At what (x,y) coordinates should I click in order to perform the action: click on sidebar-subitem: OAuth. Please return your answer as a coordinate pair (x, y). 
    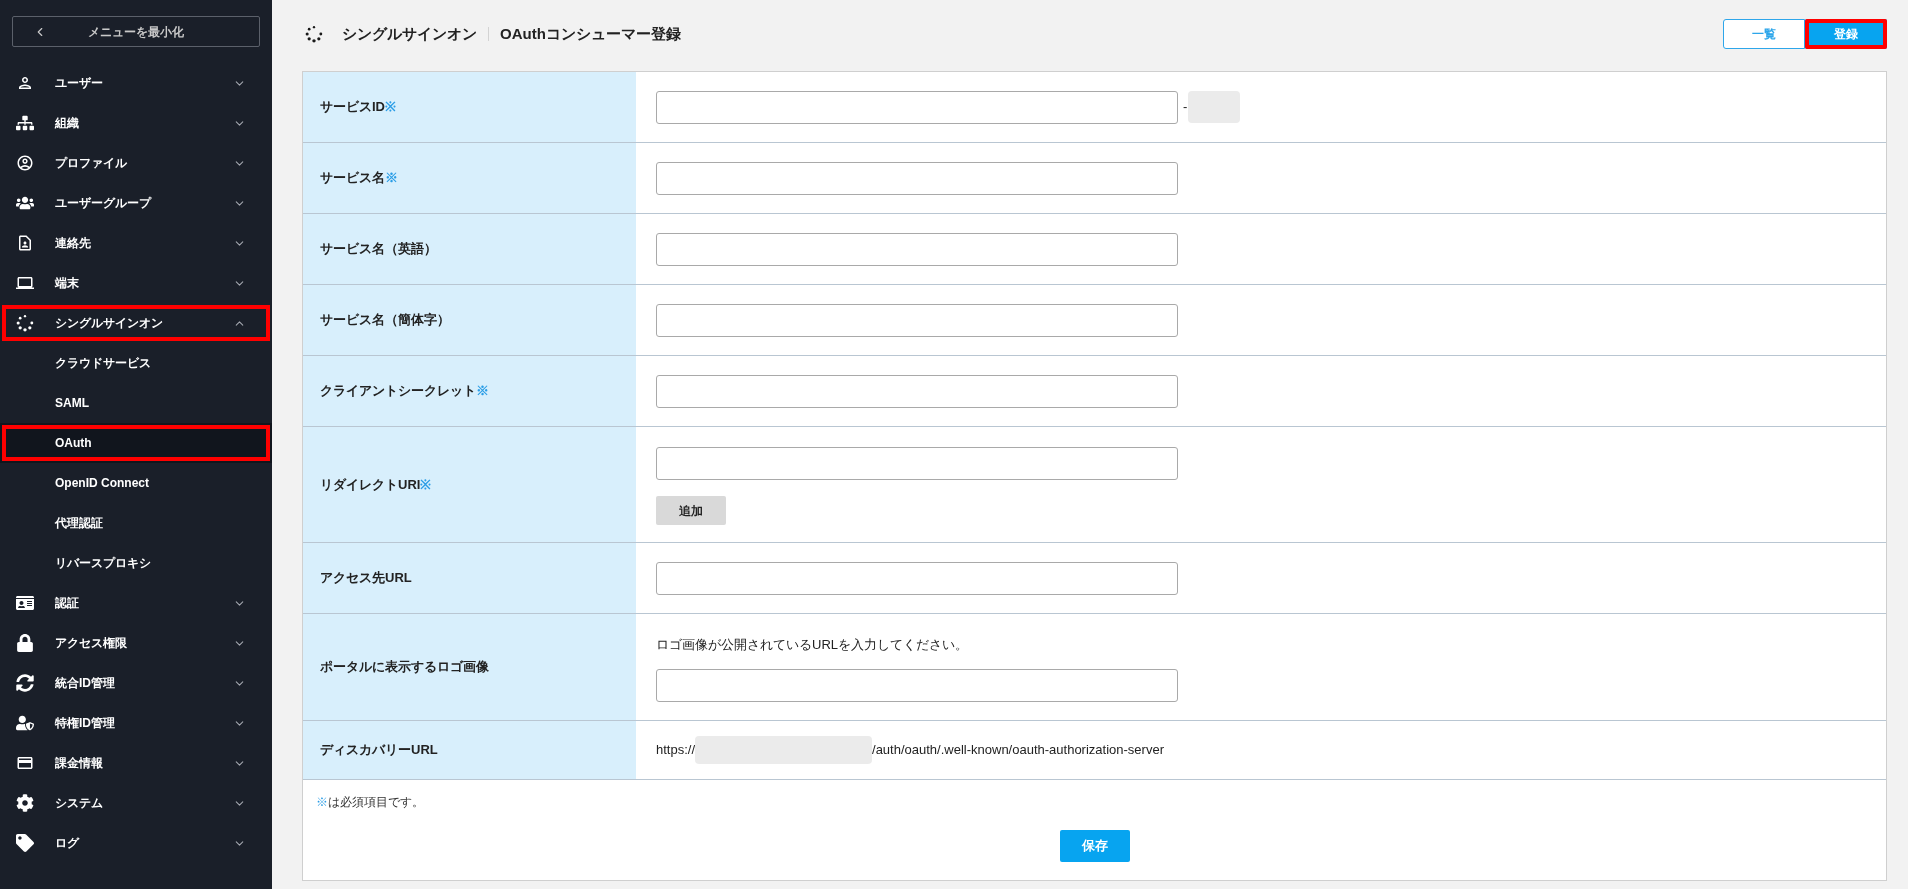
    Looking at the image, I should click on (136, 443).